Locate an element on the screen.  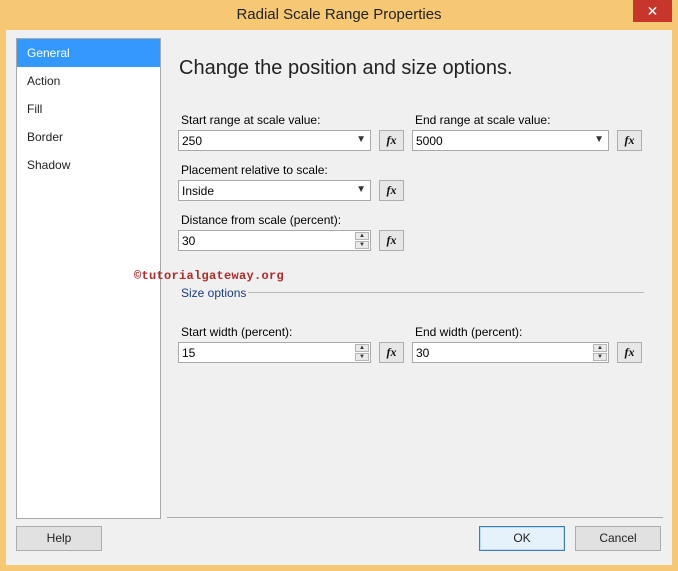
distance-label: Distance from scale (percent): is located at coordinates (261, 220).